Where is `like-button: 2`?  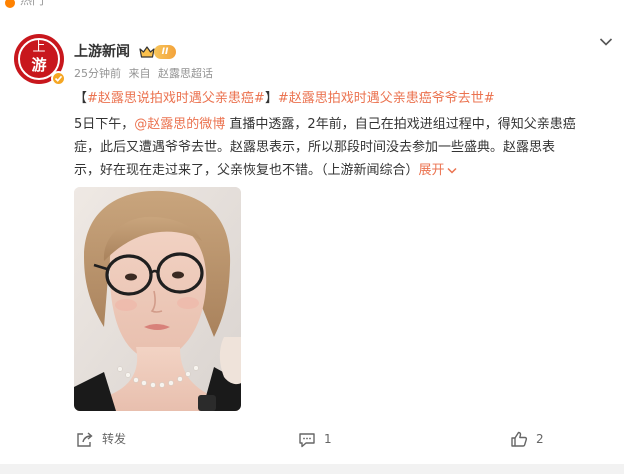
like-button: 2 is located at coordinates (527, 439).